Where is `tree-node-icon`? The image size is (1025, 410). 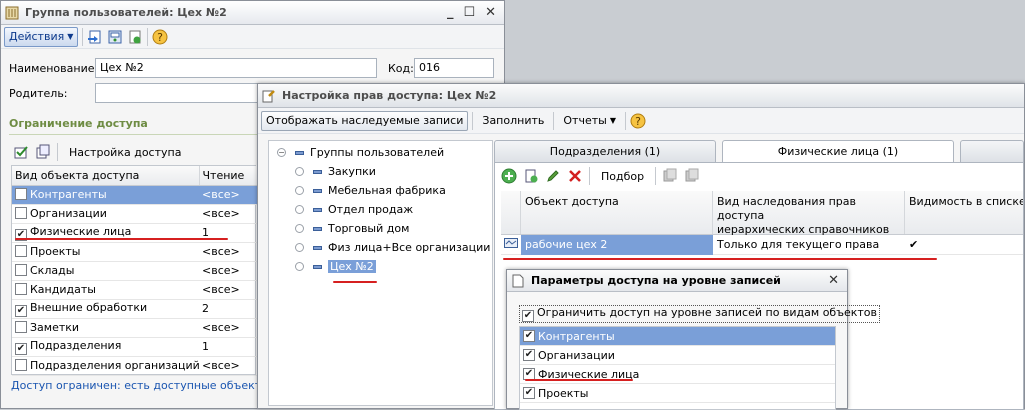 tree-node-icon is located at coordinates (299, 228).